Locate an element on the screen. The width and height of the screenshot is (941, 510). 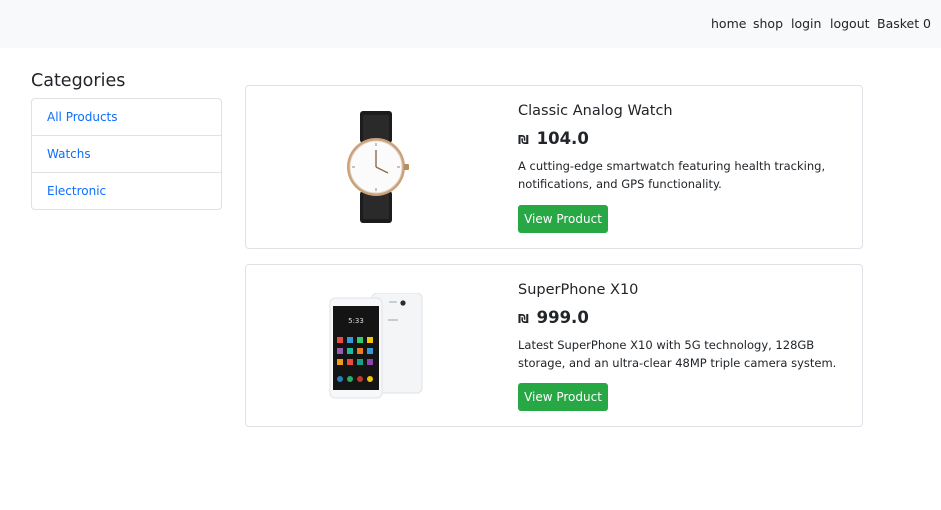
categories-list: All Products Watchs Electronic is located at coordinates (126, 154).